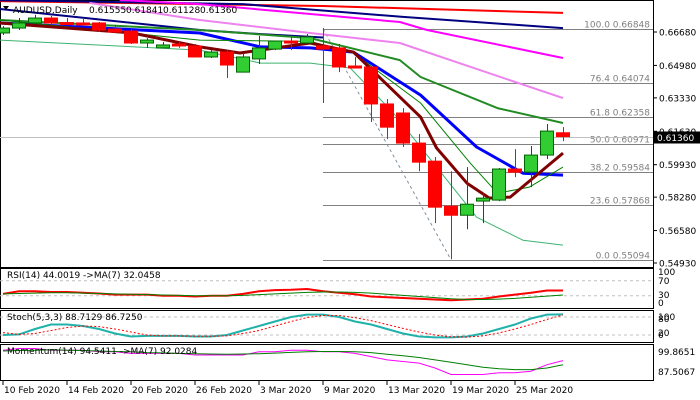 The width and height of the screenshot is (700, 400). I want to click on fib-level-label: 61.8 0.62358, so click(620, 114).